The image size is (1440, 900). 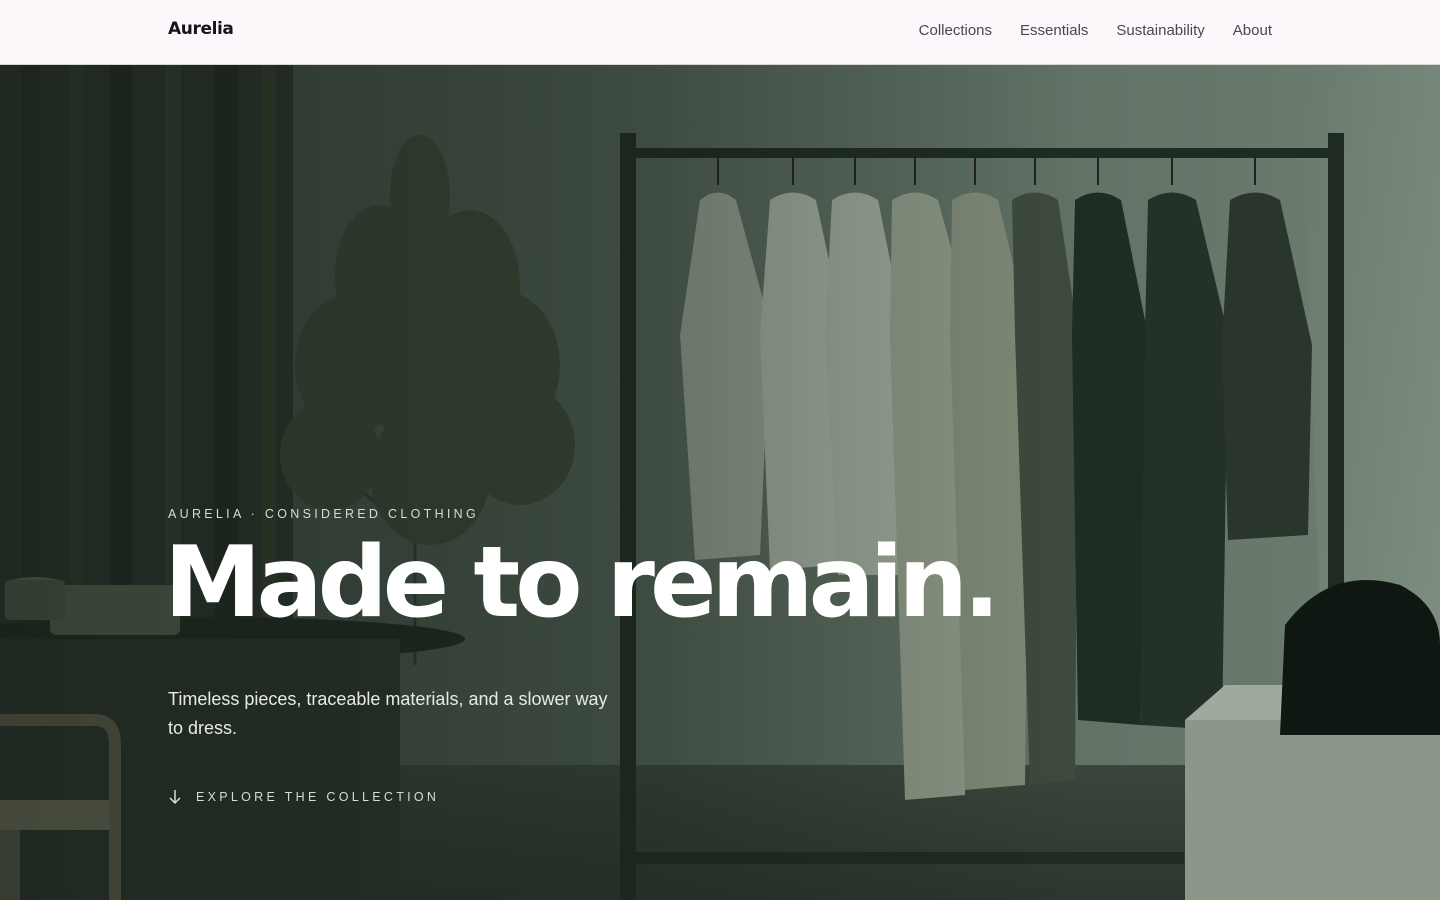 I want to click on nav-link-sustainability: Sustainability, so click(x=1160, y=30).